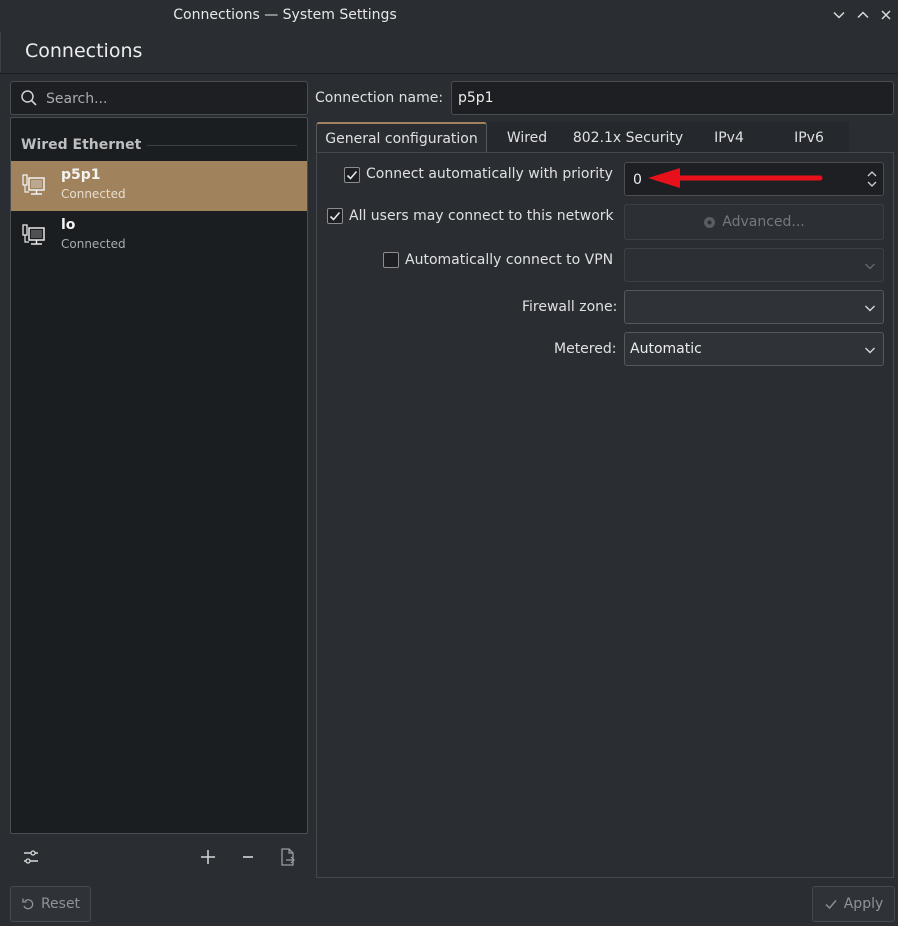  I want to click on metered-select: Automatic, so click(754, 349).